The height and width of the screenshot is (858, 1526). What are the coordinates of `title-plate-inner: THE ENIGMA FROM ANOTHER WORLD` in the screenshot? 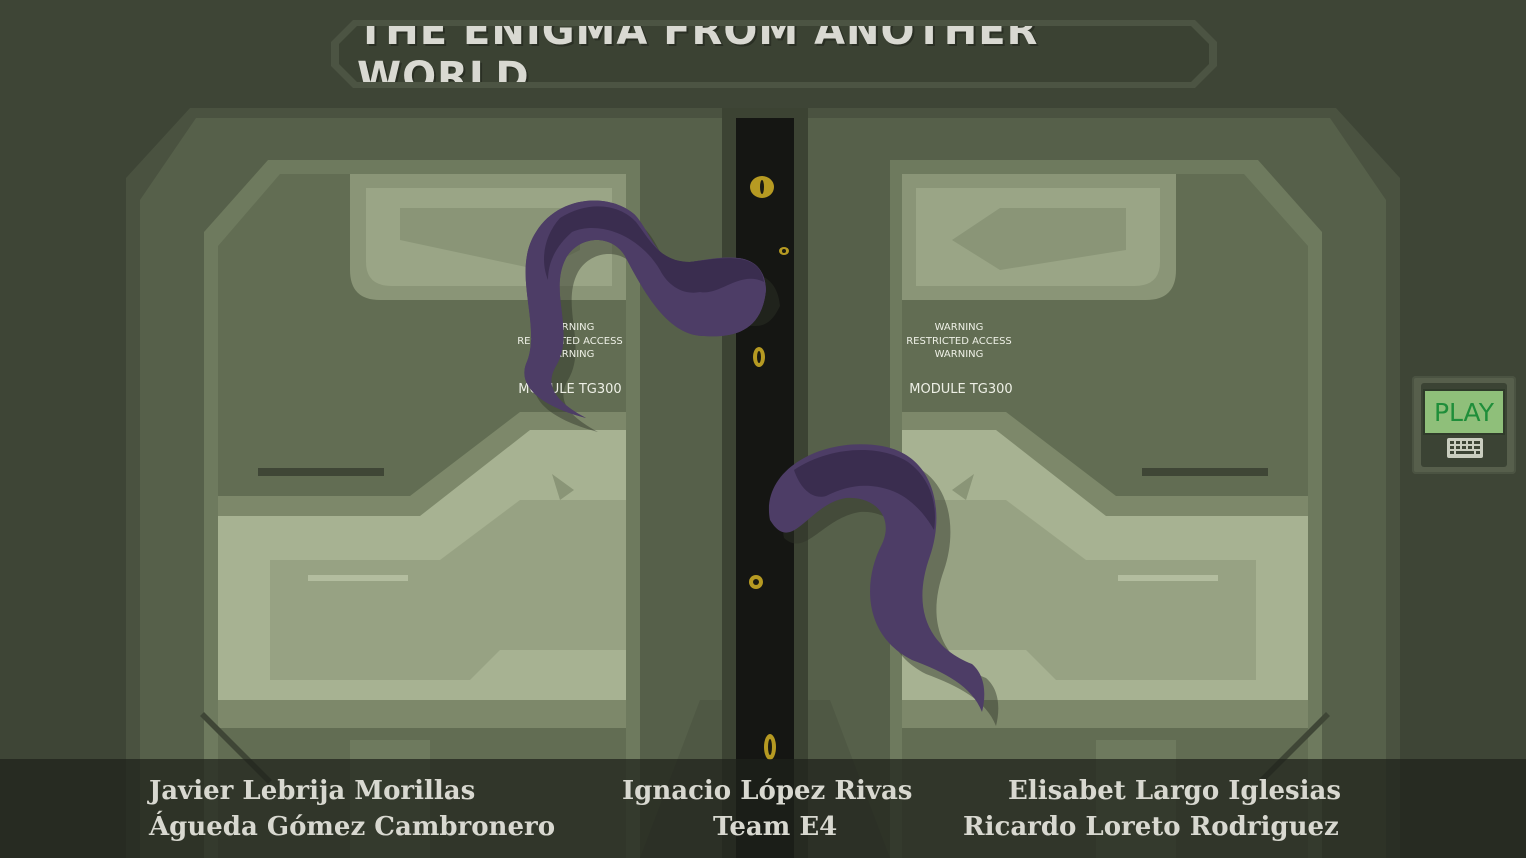 It's located at (774, 54).